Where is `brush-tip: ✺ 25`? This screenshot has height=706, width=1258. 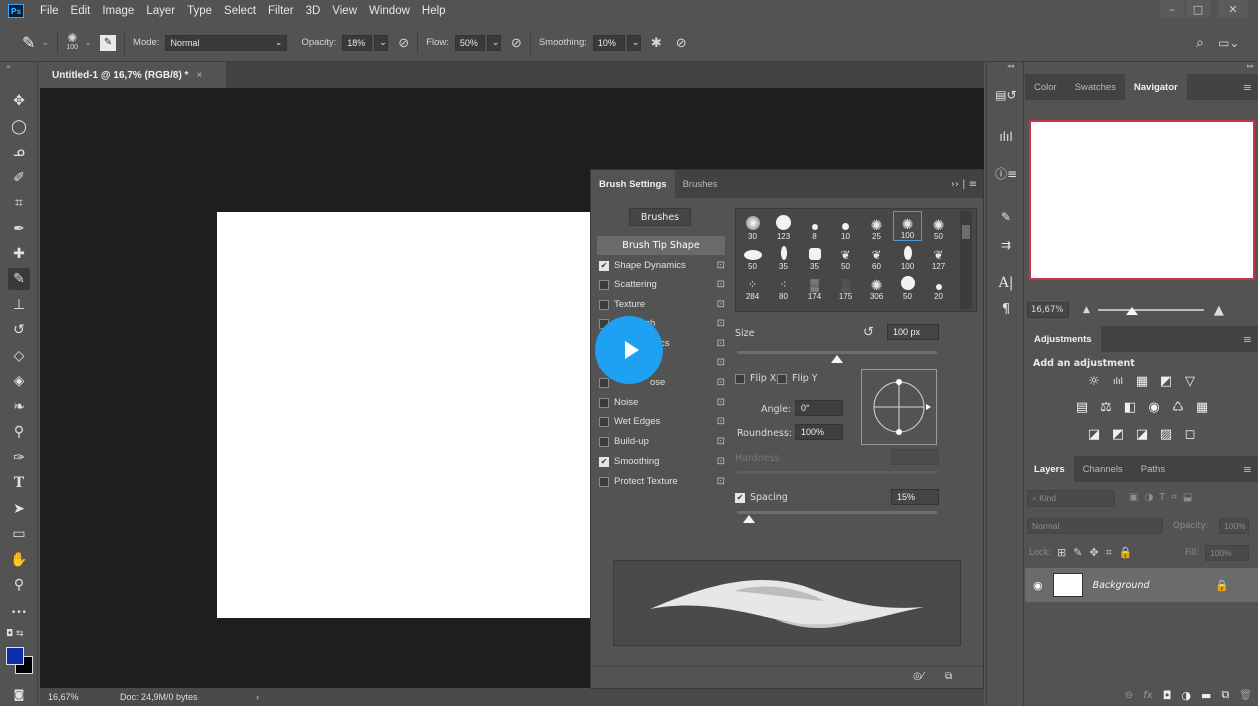 brush-tip: ✺ 25 is located at coordinates (876, 226).